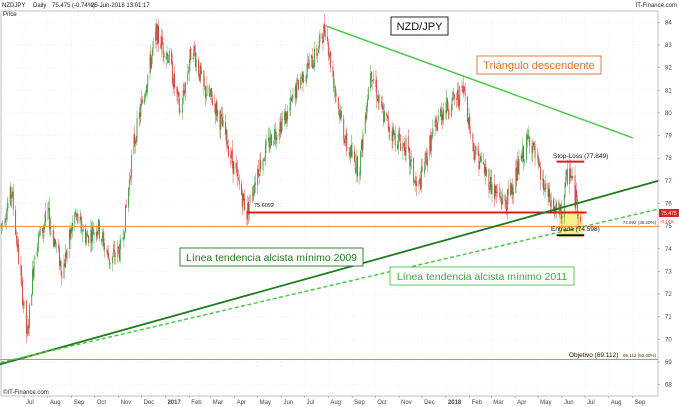 Image resolution: width=679 pixels, height=407 pixels. Describe the element at coordinates (593, 355) in the screenshot. I see `target-label: Objetivo (69.112)` at that location.